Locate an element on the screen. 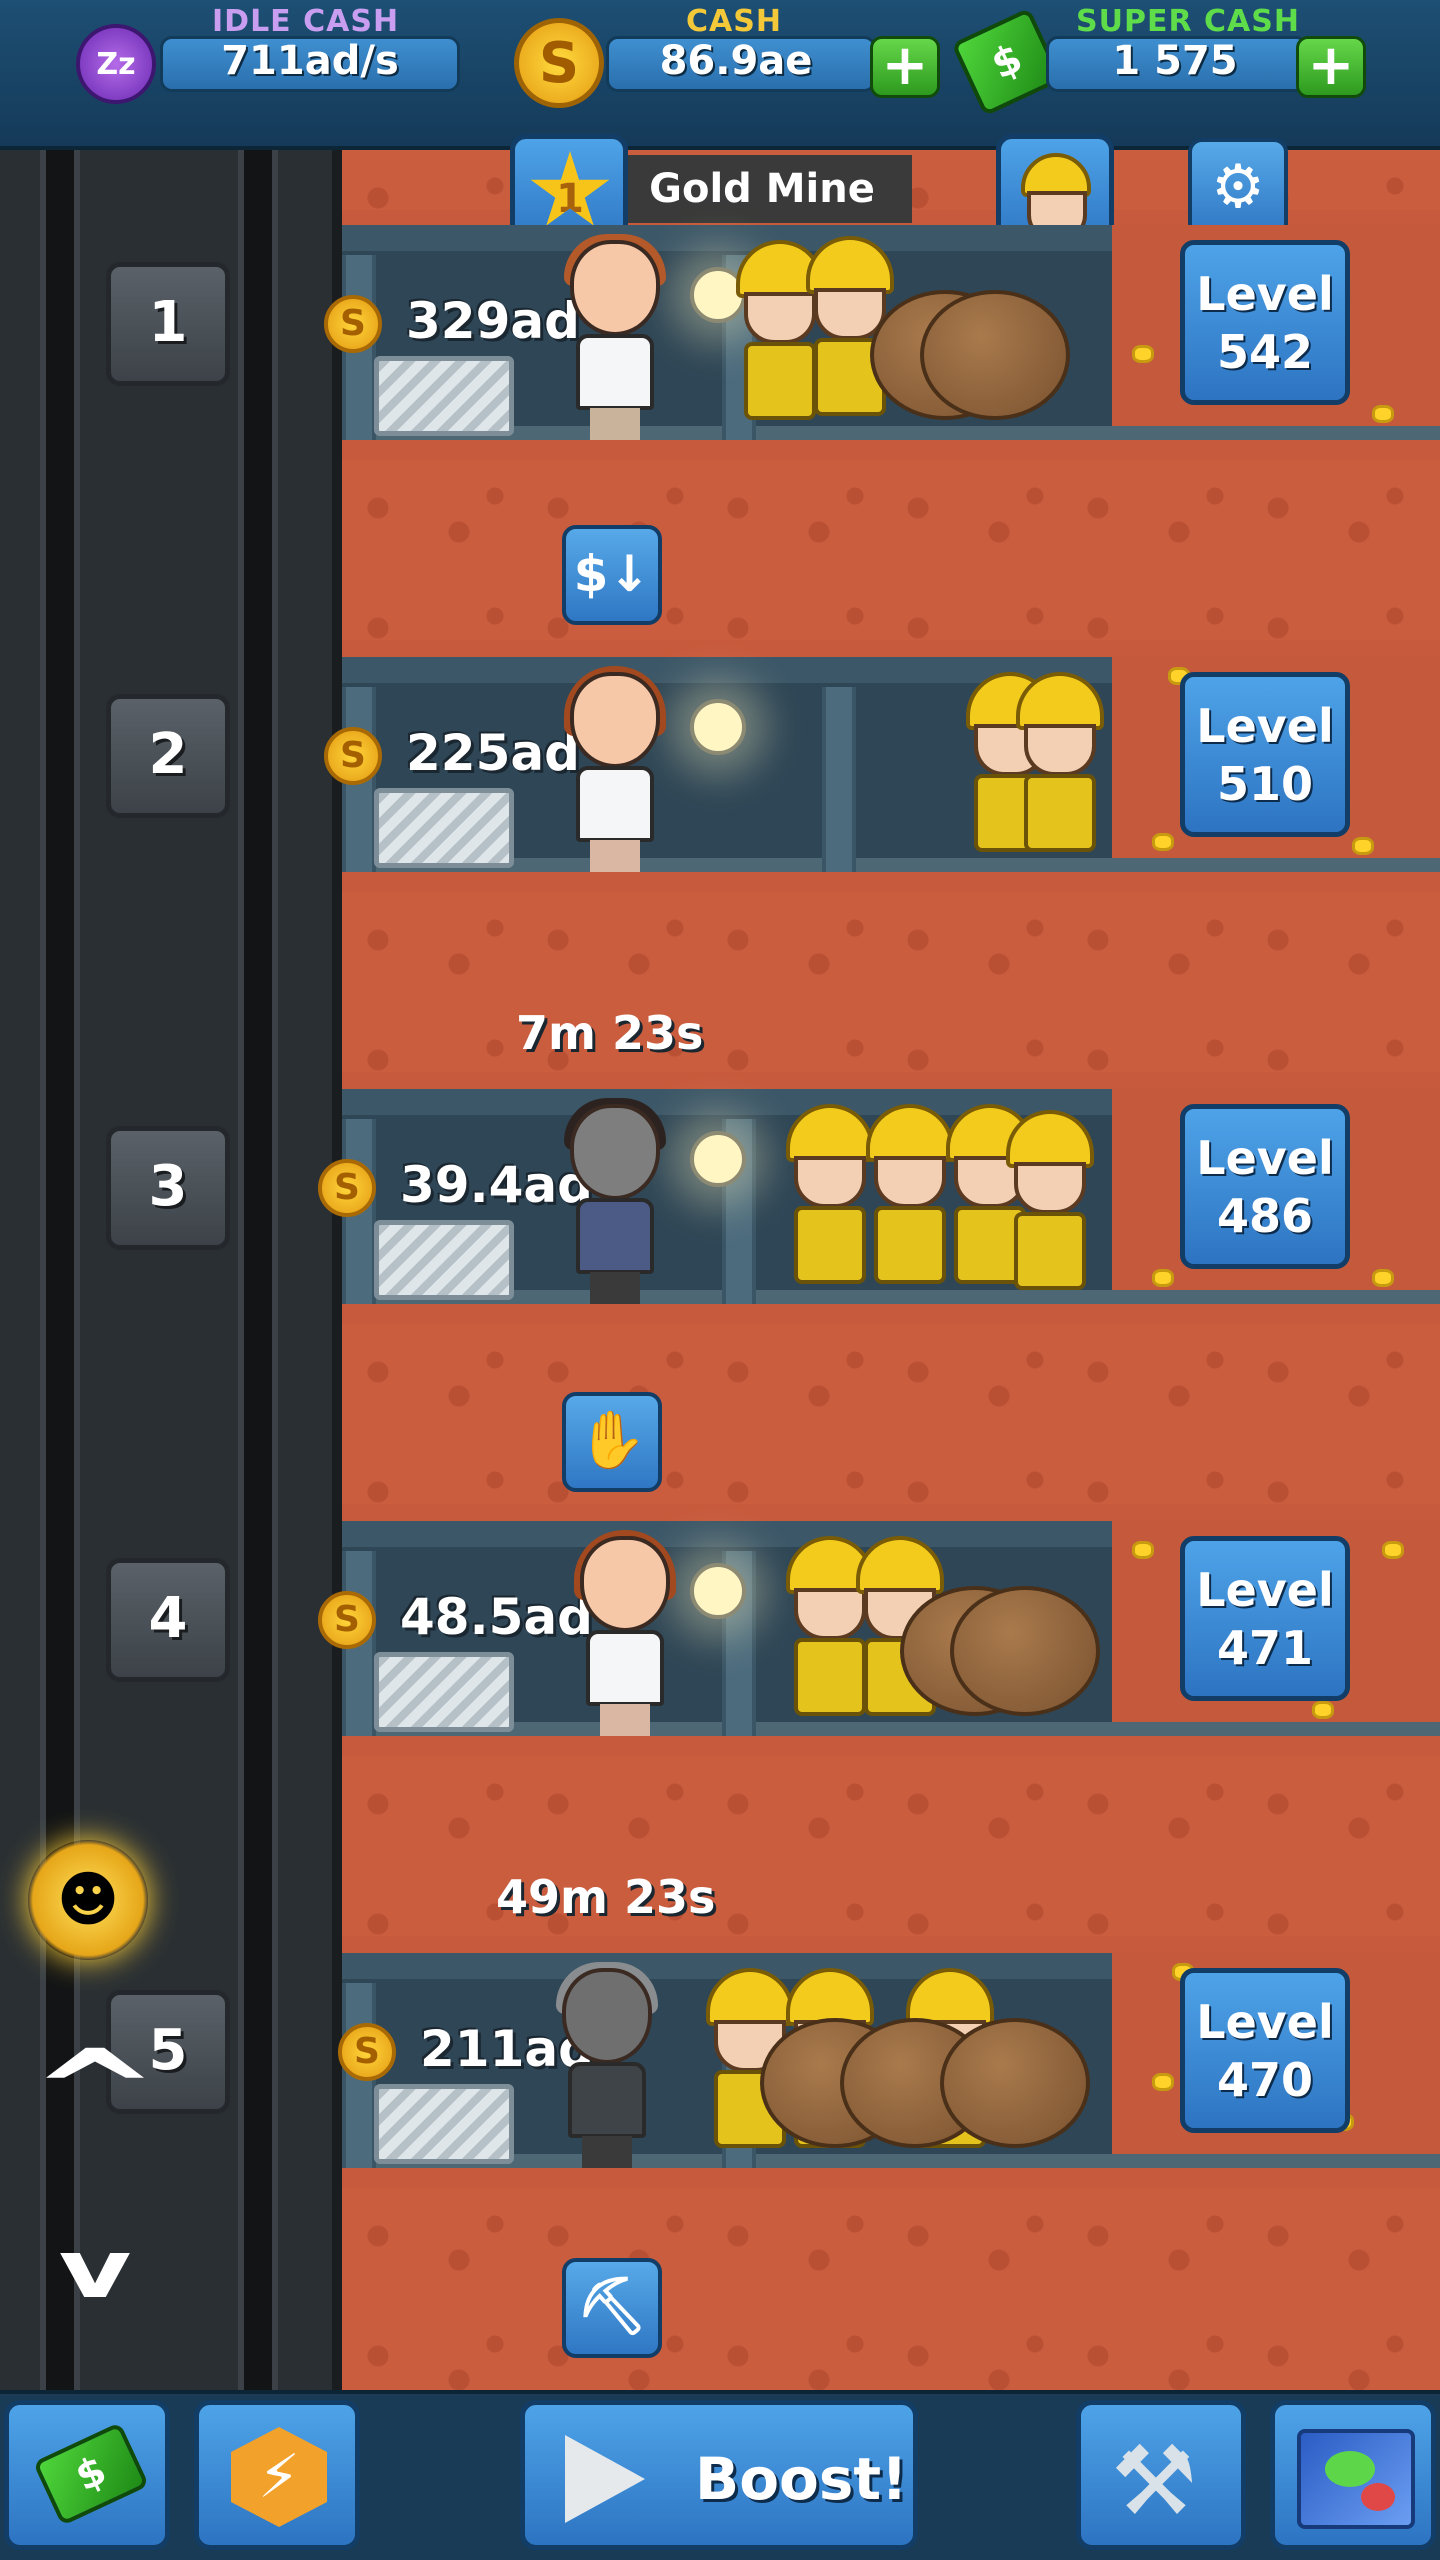 This screenshot has width=1440, height=2560. elevator-manager-coin-icon: ☻ is located at coordinates (88, 1900).